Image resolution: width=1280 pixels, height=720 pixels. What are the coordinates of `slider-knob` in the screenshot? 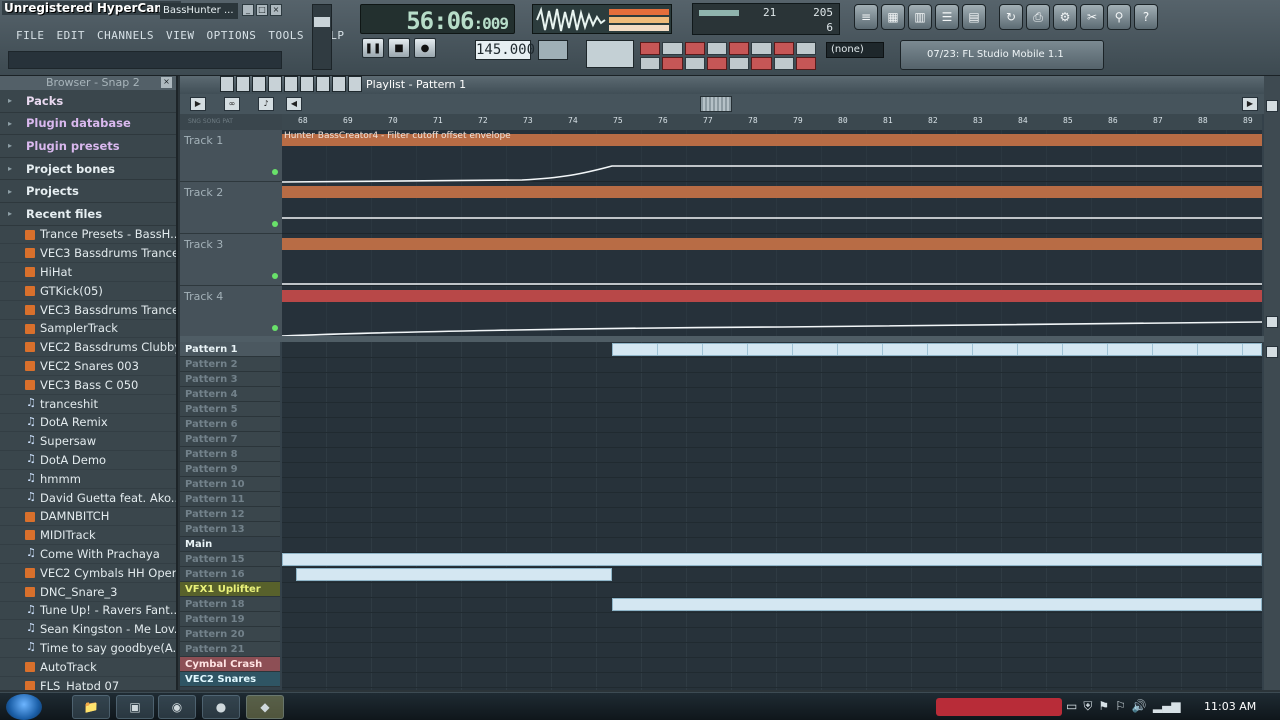 It's located at (322, 22).